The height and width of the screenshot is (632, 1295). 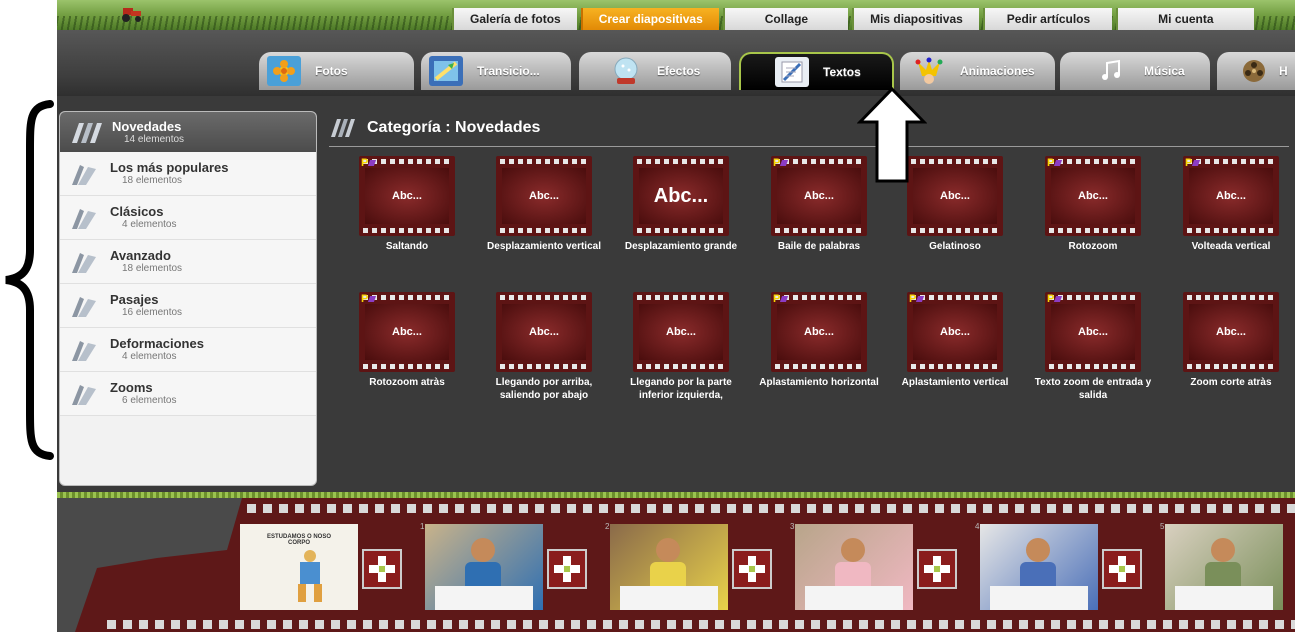 What do you see at coordinates (1256, 71) in the screenshot?
I see `tab-h: H` at bounding box center [1256, 71].